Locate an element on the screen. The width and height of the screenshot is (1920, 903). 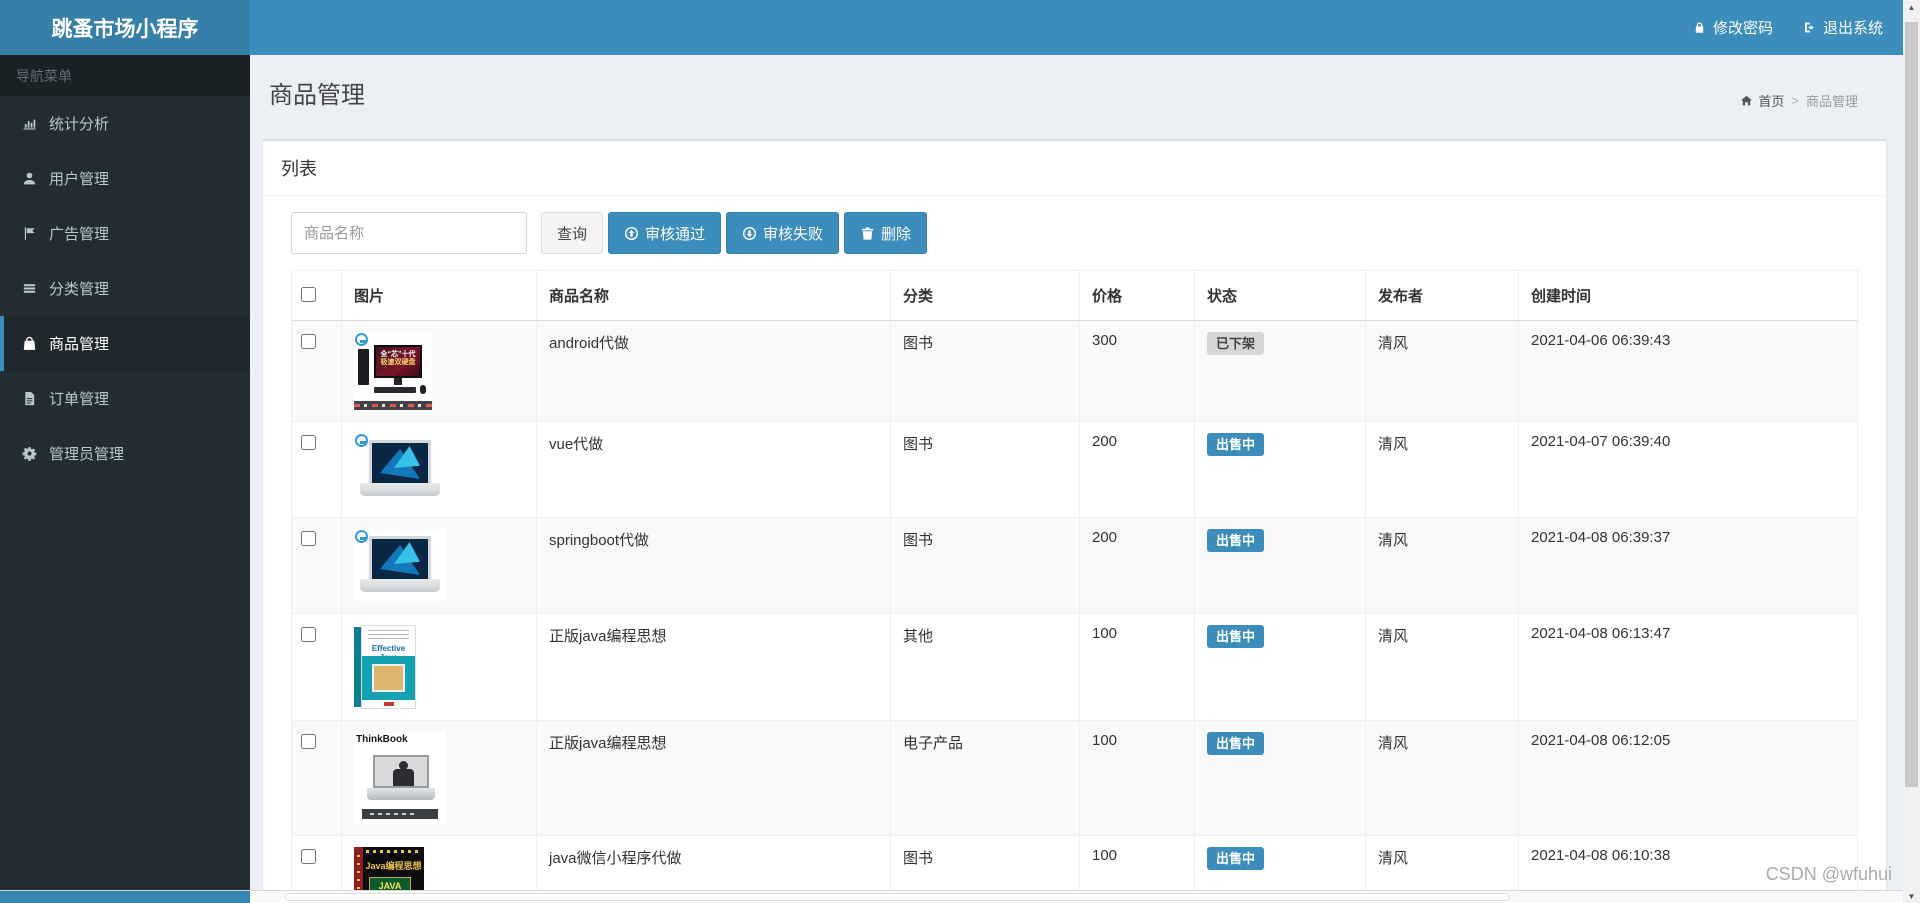
approve-button: 审核通过 is located at coordinates (665, 233).